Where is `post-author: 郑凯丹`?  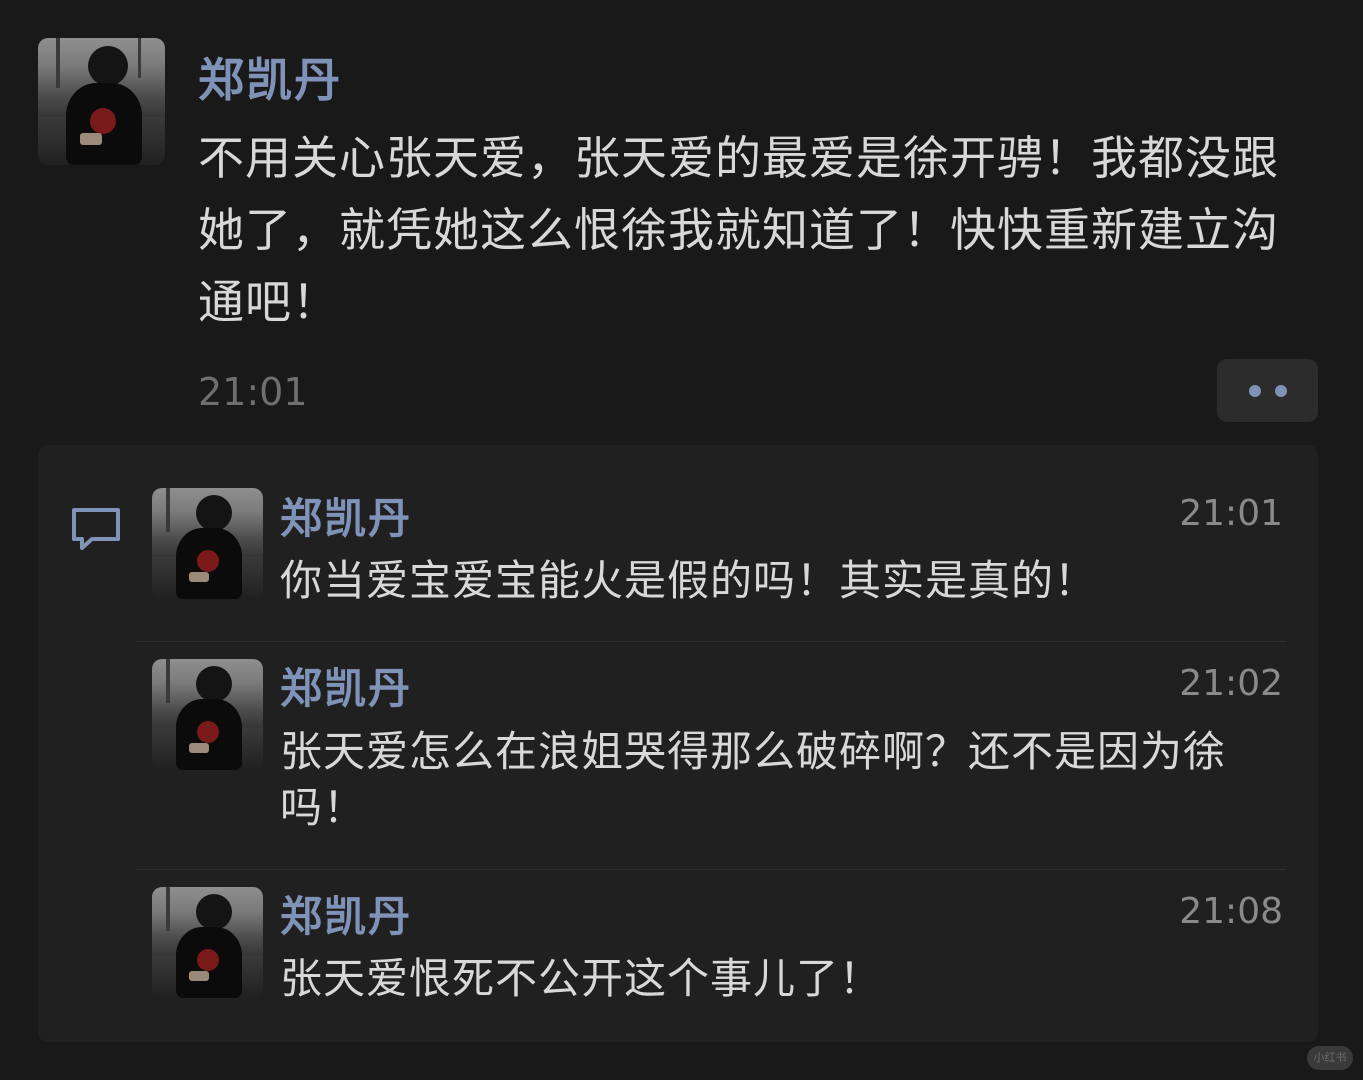 post-author: 郑凯丹 is located at coordinates (270, 77).